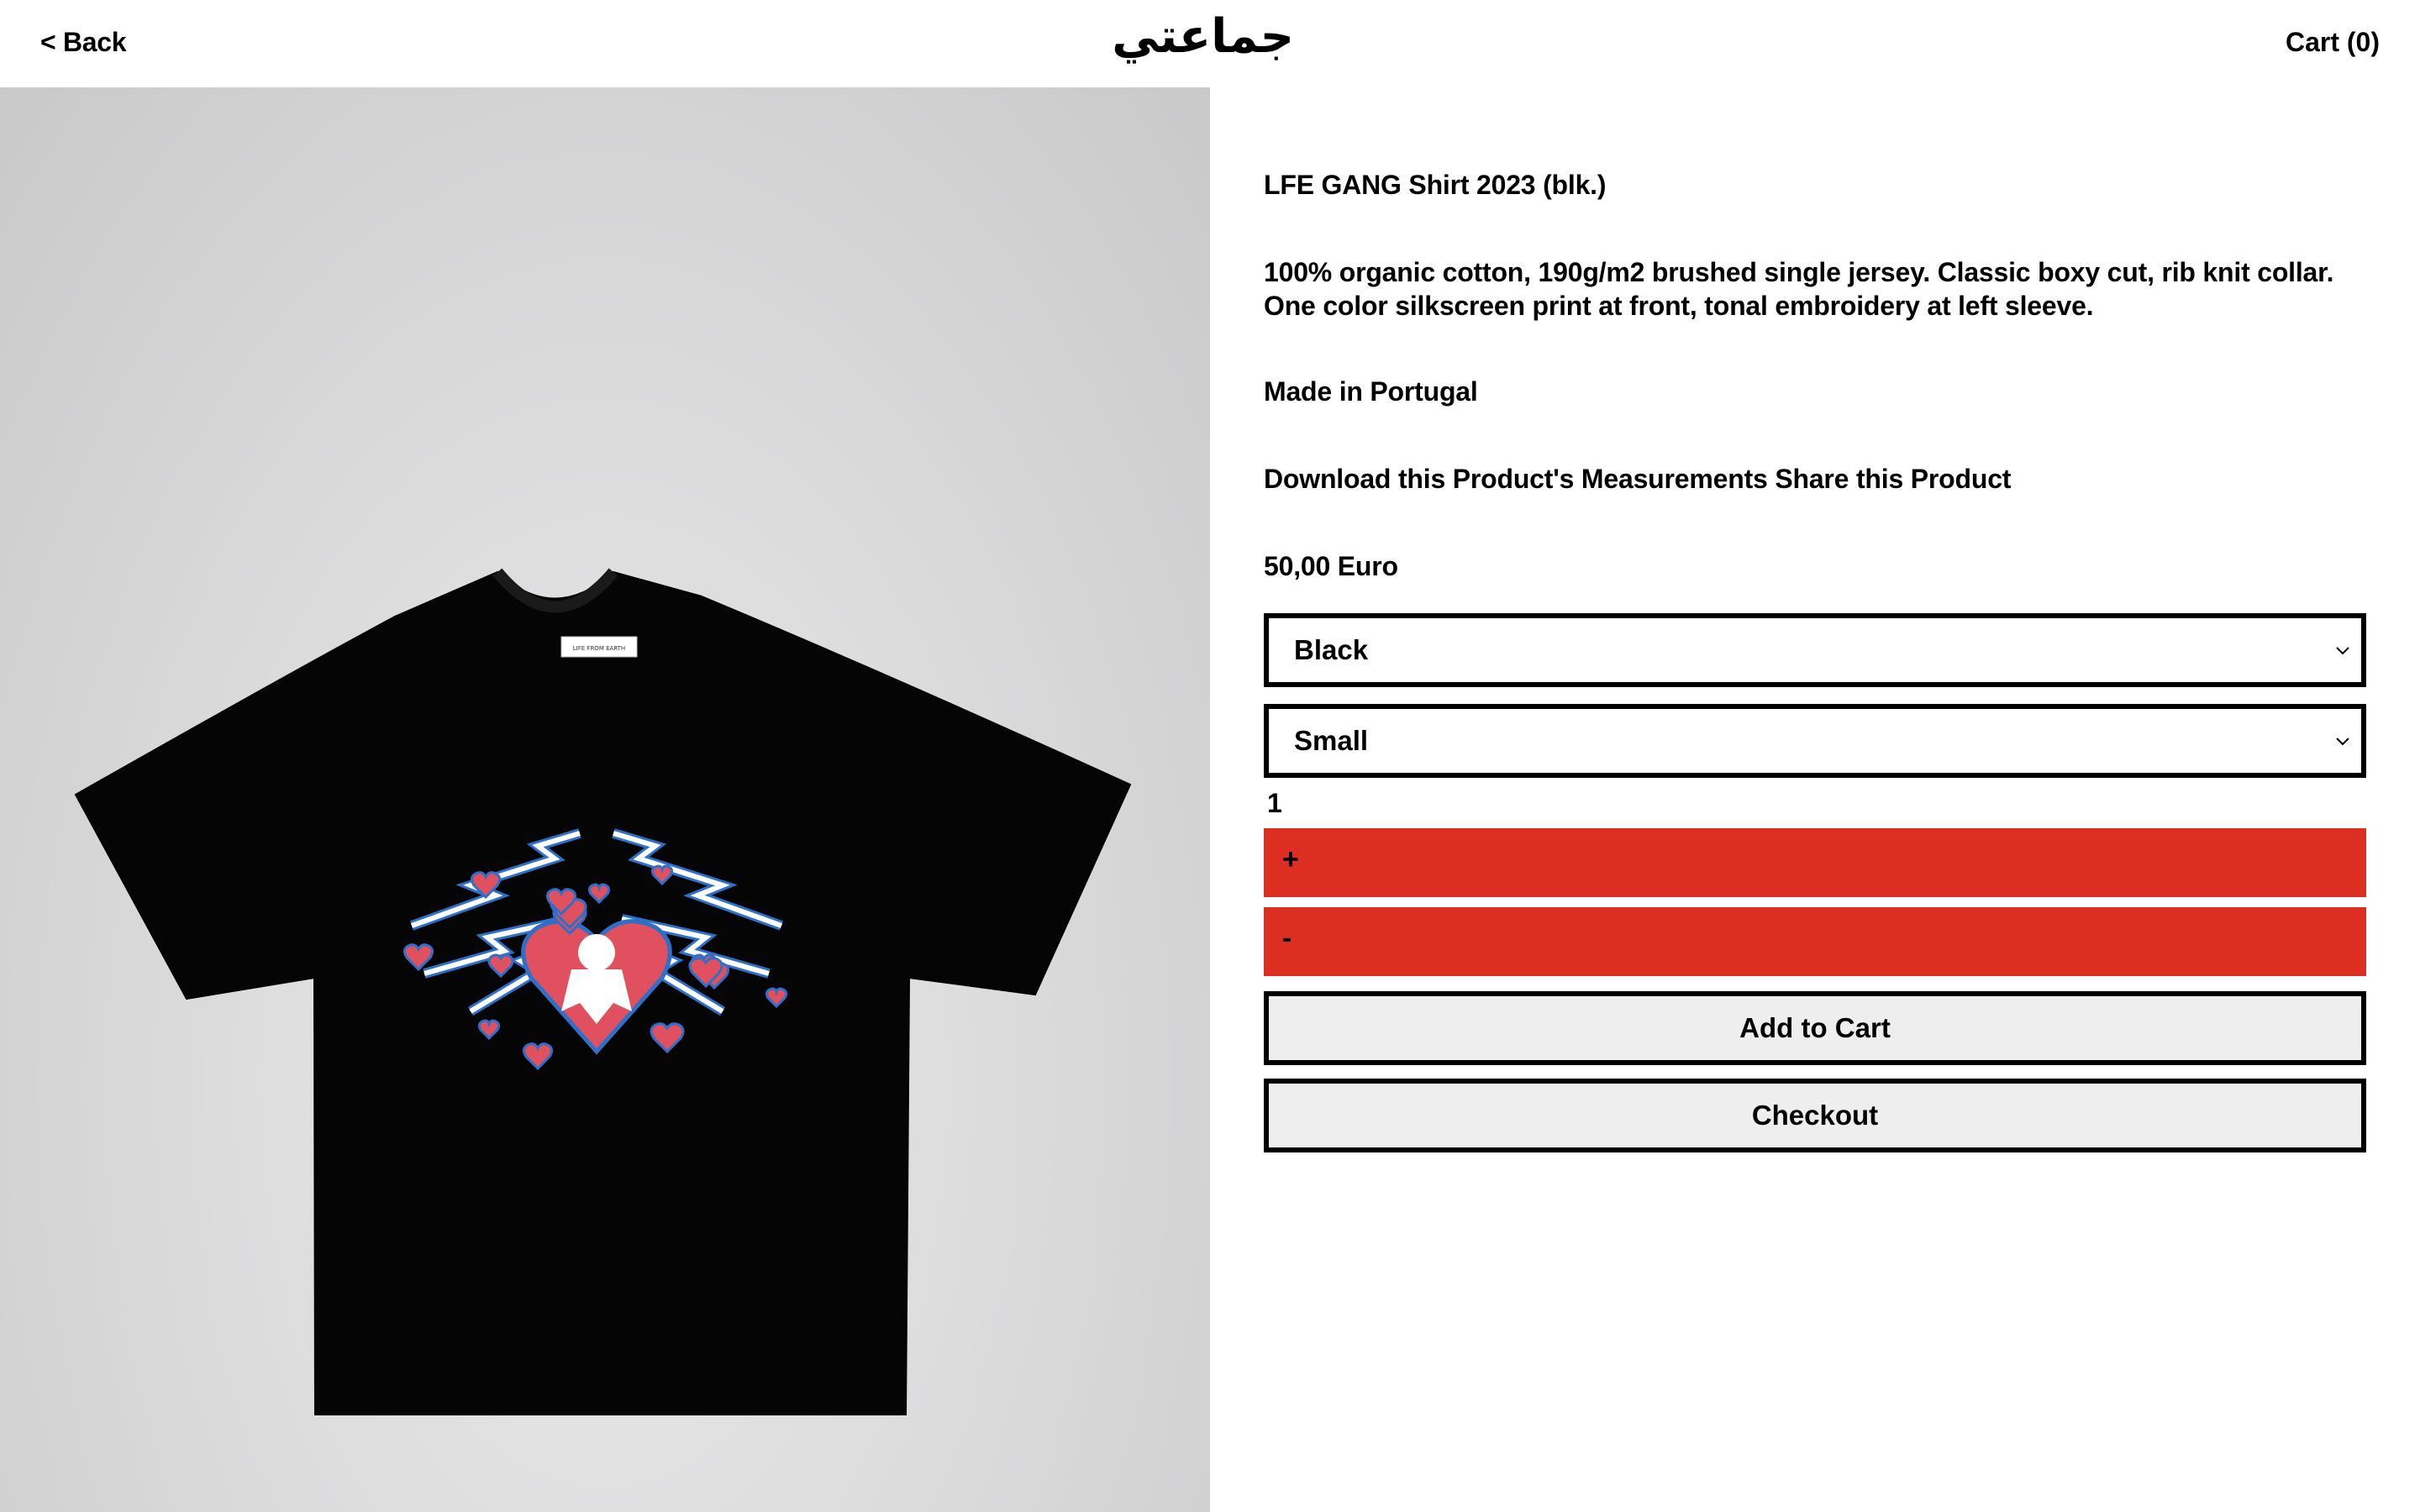 Image resolution: width=2420 pixels, height=1512 pixels. What do you see at coordinates (1815, 941) in the screenshot?
I see `quantity-decrease-button: -` at bounding box center [1815, 941].